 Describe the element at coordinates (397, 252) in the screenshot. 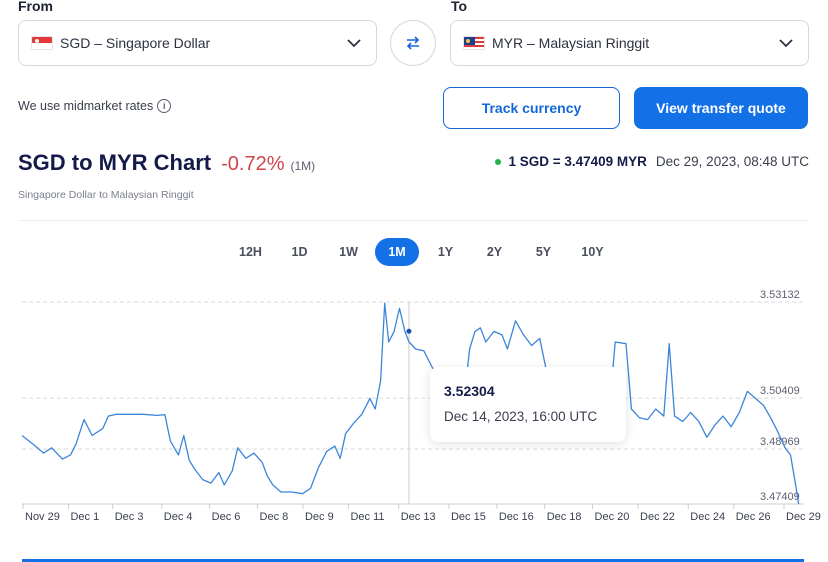

I see `period-tab-1m: 1M` at that location.